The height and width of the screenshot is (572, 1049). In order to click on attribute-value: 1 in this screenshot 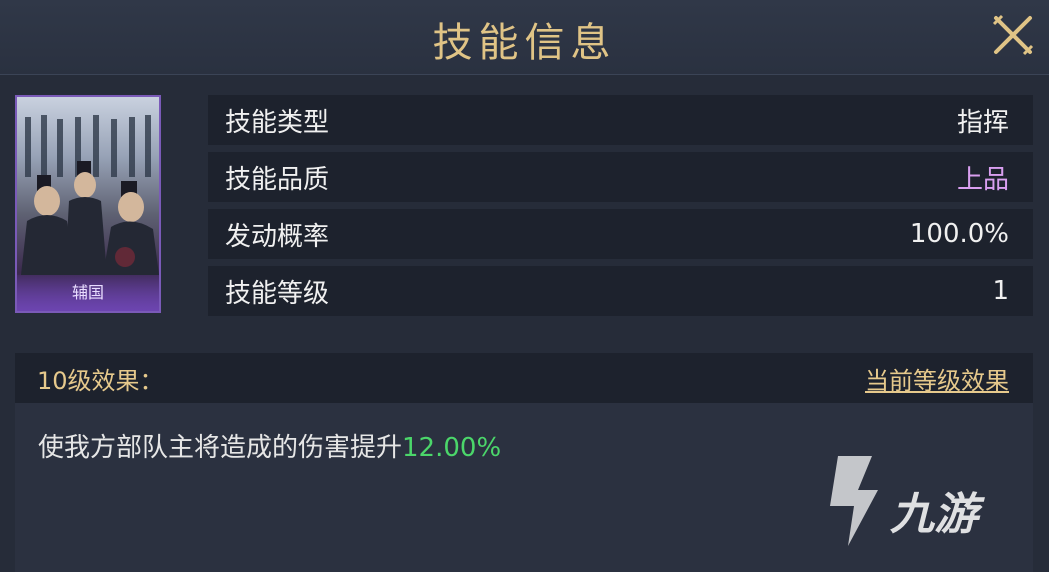, I will do `click(1000, 291)`.